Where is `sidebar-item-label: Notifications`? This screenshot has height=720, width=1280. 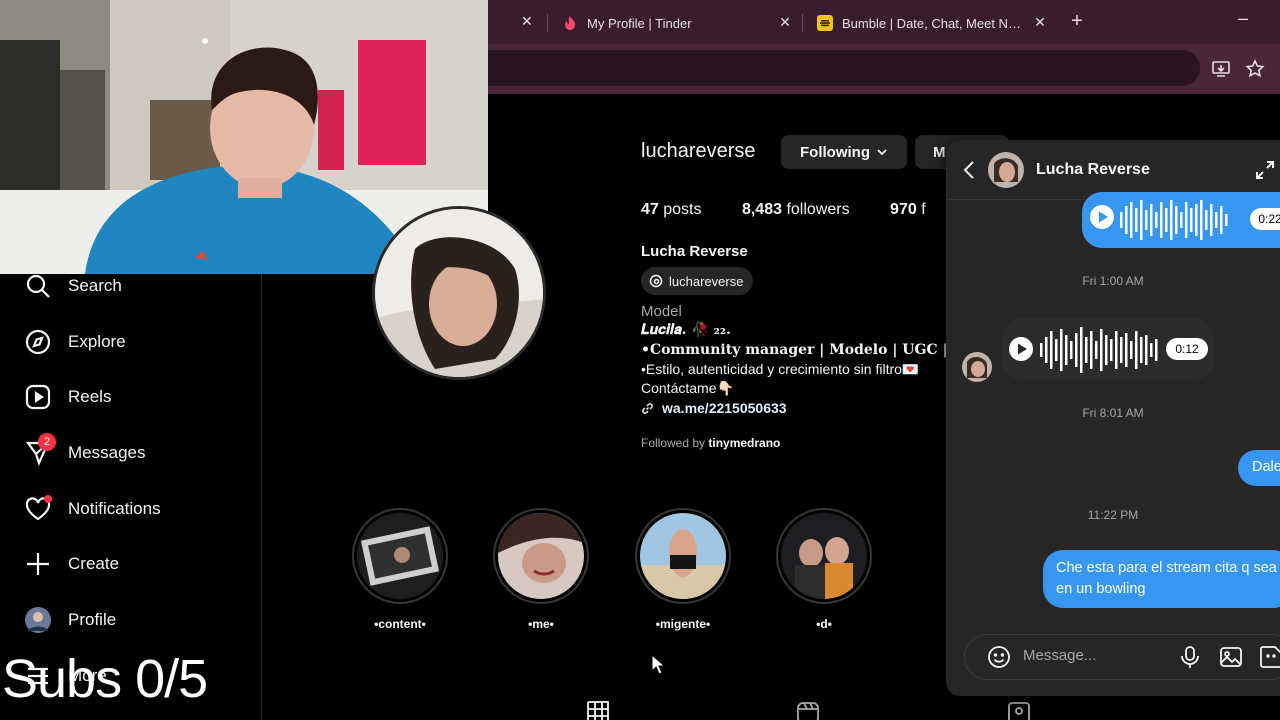
sidebar-item-label: Notifications is located at coordinates (114, 508).